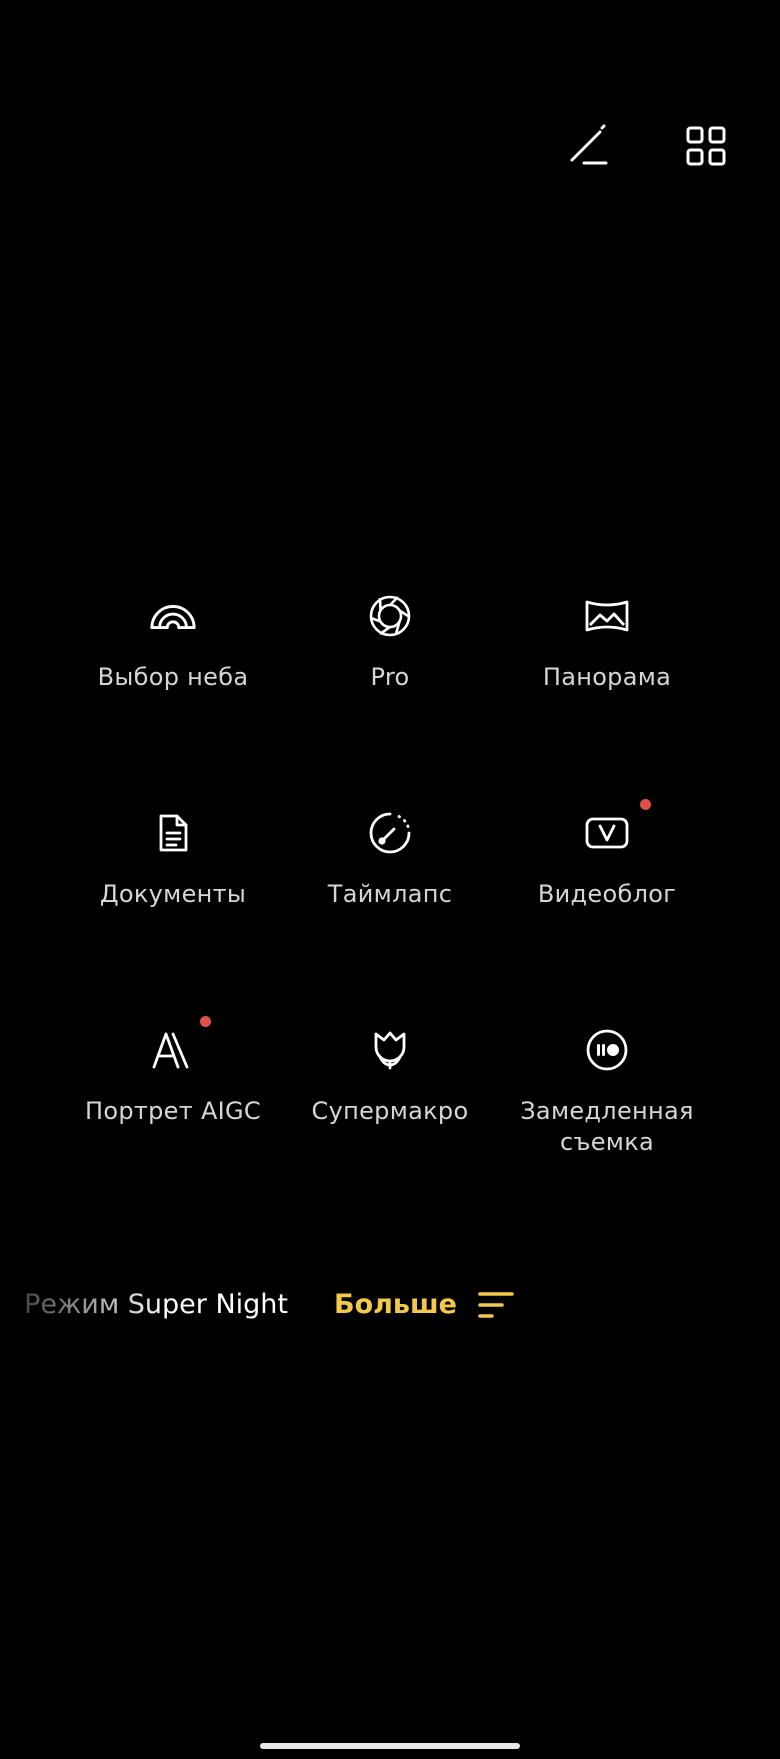 This screenshot has width=780, height=1759. What do you see at coordinates (390, 677) in the screenshot?
I see `mode-label: Pro` at bounding box center [390, 677].